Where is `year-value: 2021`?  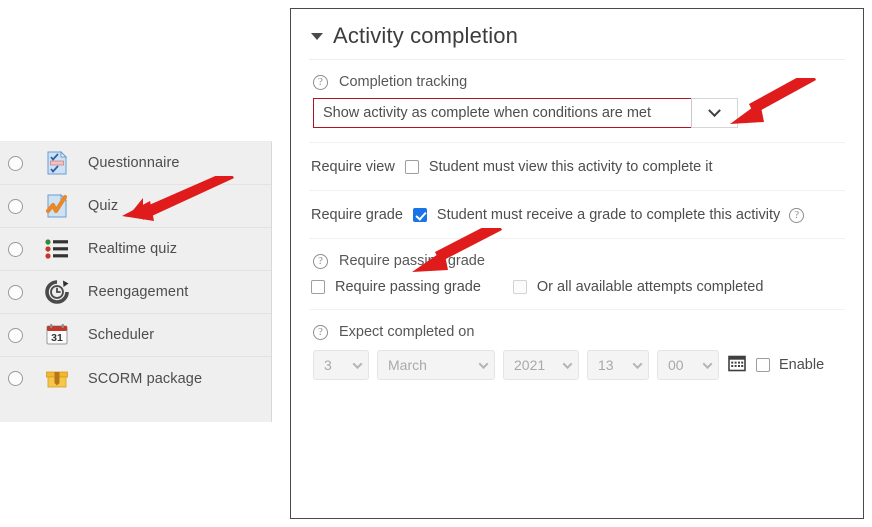 year-value: 2021 is located at coordinates (530, 365).